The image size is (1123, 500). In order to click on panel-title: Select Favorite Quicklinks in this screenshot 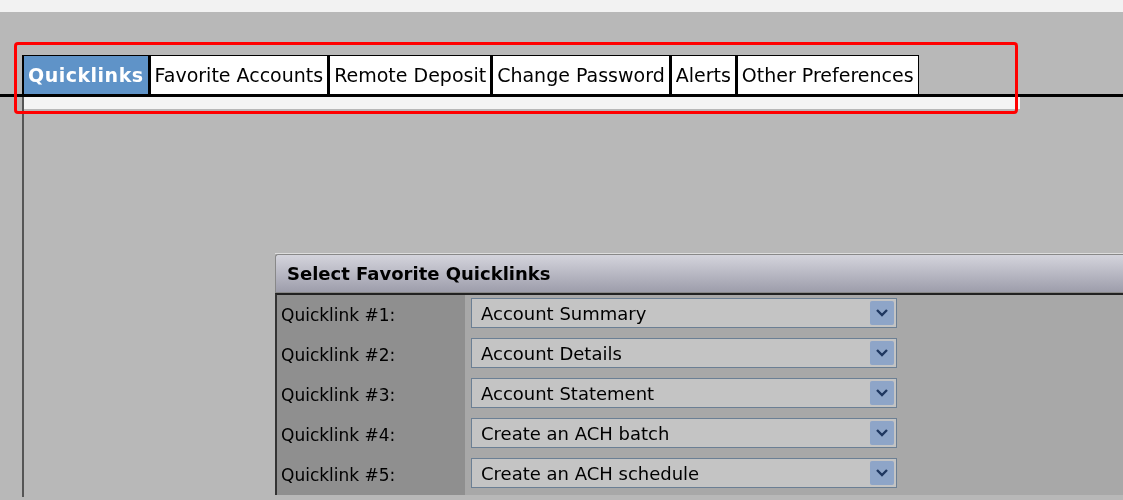, I will do `click(699, 273)`.